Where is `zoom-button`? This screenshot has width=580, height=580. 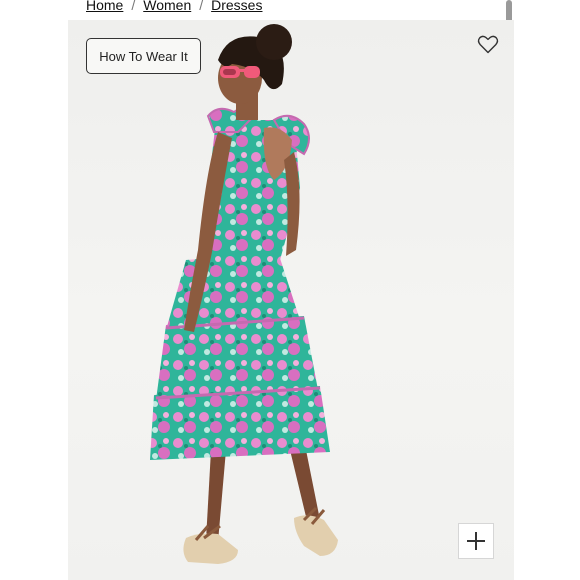
zoom-button is located at coordinates (476, 541).